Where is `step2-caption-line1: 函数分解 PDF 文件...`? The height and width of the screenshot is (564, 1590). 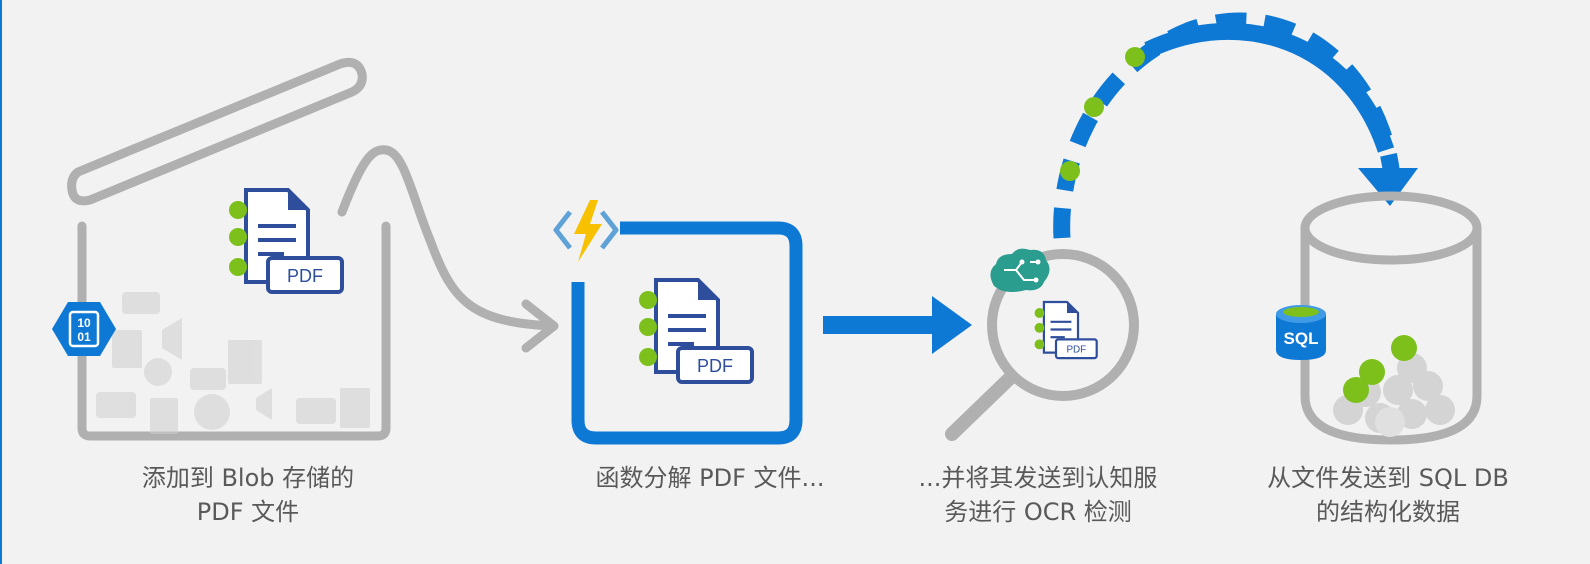
step2-caption-line1: 函数分解 PDF 文件... is located at coordinates (710, 478).